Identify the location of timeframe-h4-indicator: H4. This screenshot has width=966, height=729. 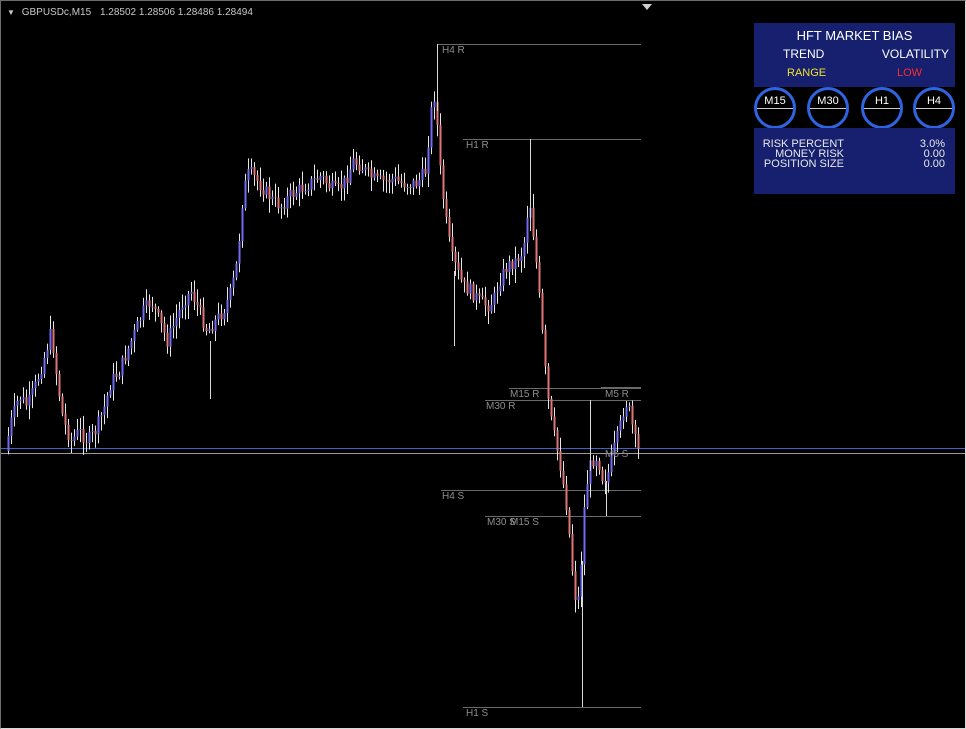
(934, 108).